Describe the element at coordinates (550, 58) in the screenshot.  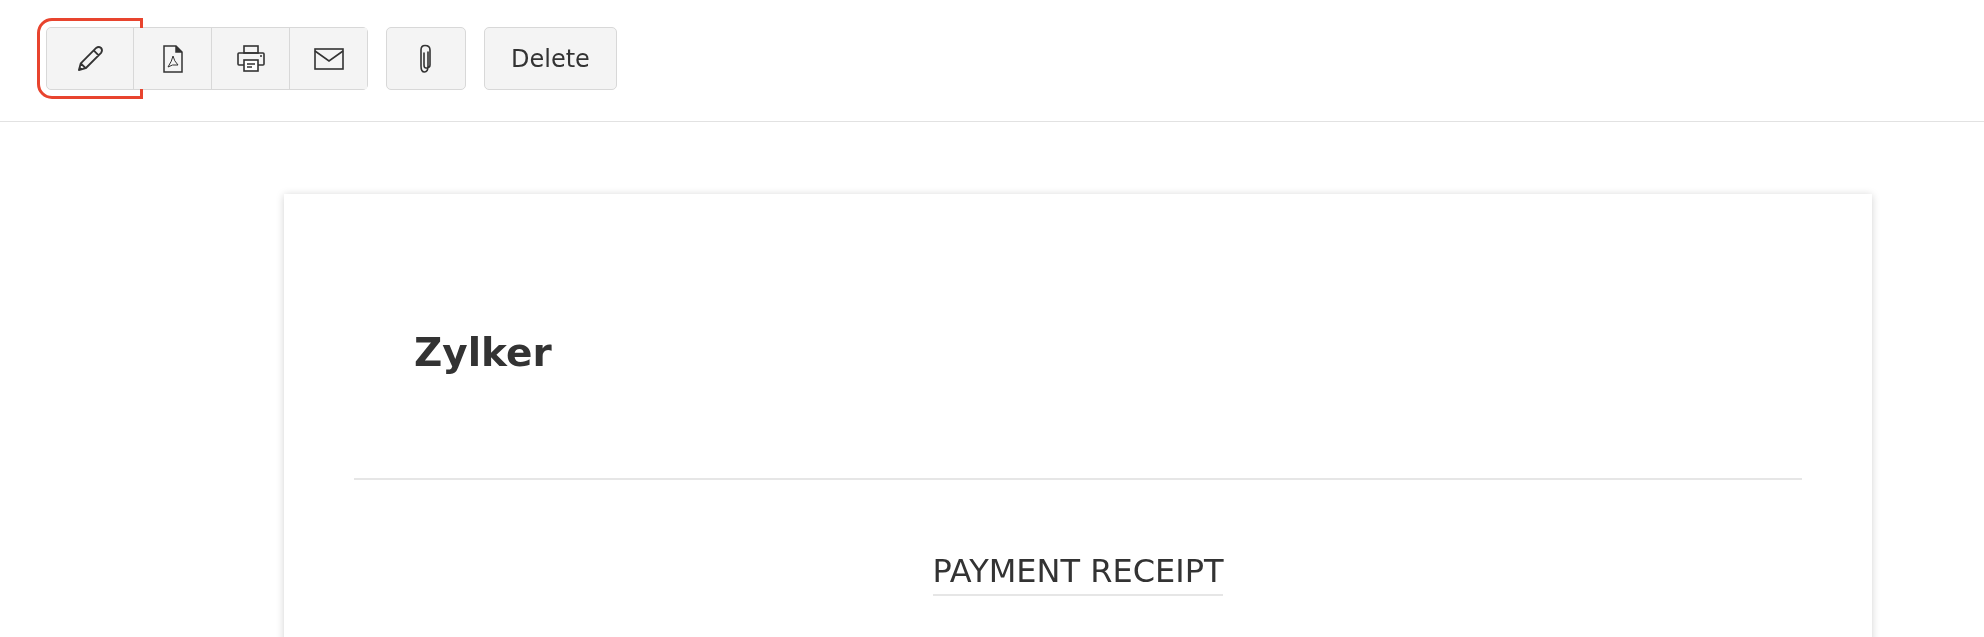
I see `delete-button: Delete` at that location.